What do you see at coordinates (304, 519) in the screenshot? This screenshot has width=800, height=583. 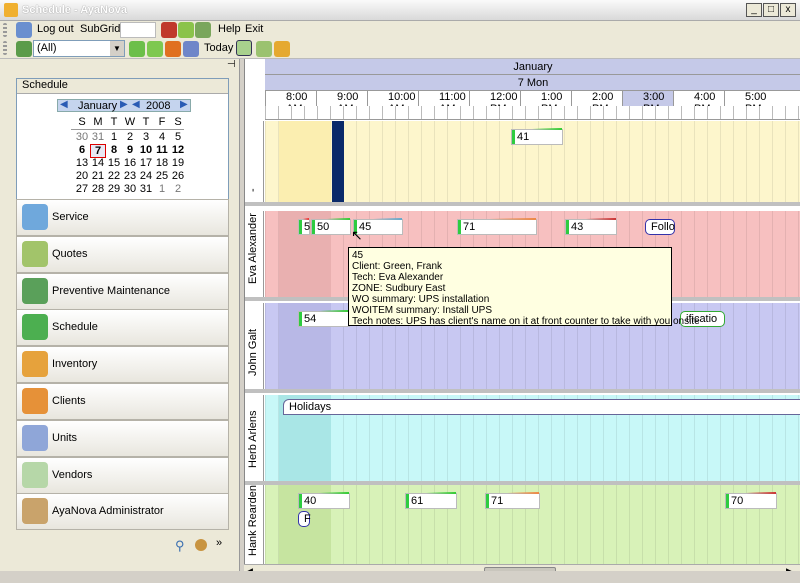 I see `appointment: F` at bounding box center [304, 519].